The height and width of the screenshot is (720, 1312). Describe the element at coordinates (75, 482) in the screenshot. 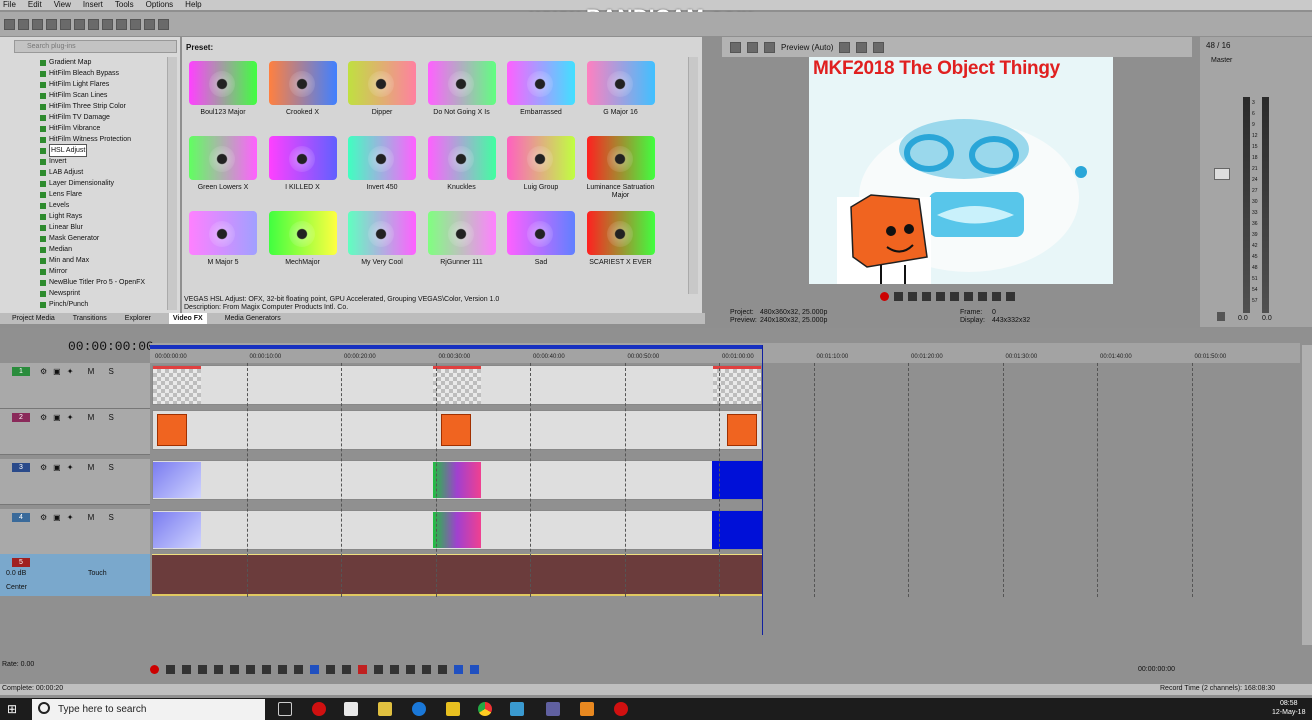

I see `track-header-3: 3 ⚙▣✦ M S` at that location.